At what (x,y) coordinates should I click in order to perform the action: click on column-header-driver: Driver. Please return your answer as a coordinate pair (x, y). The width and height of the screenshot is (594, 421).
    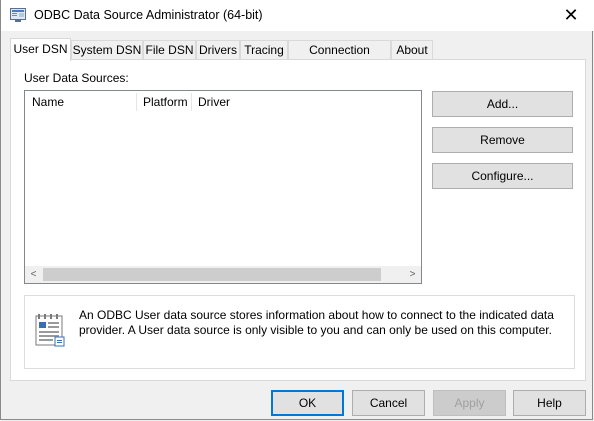
    Looking at the image, I should click on (306, 102).